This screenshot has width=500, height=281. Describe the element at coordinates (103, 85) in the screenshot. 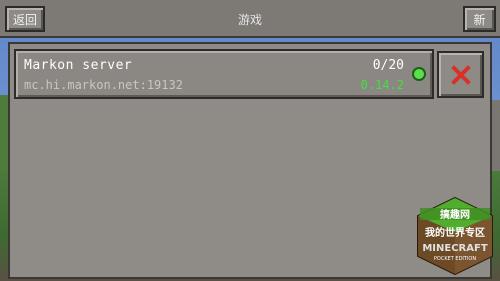

I see `server-address: mc.hi.markon.net:19132` at that location.